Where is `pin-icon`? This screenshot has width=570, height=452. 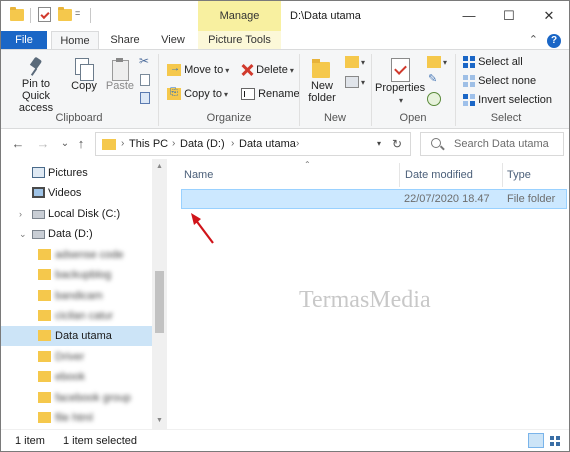
pin-icon is located at coordinates (36, 68).